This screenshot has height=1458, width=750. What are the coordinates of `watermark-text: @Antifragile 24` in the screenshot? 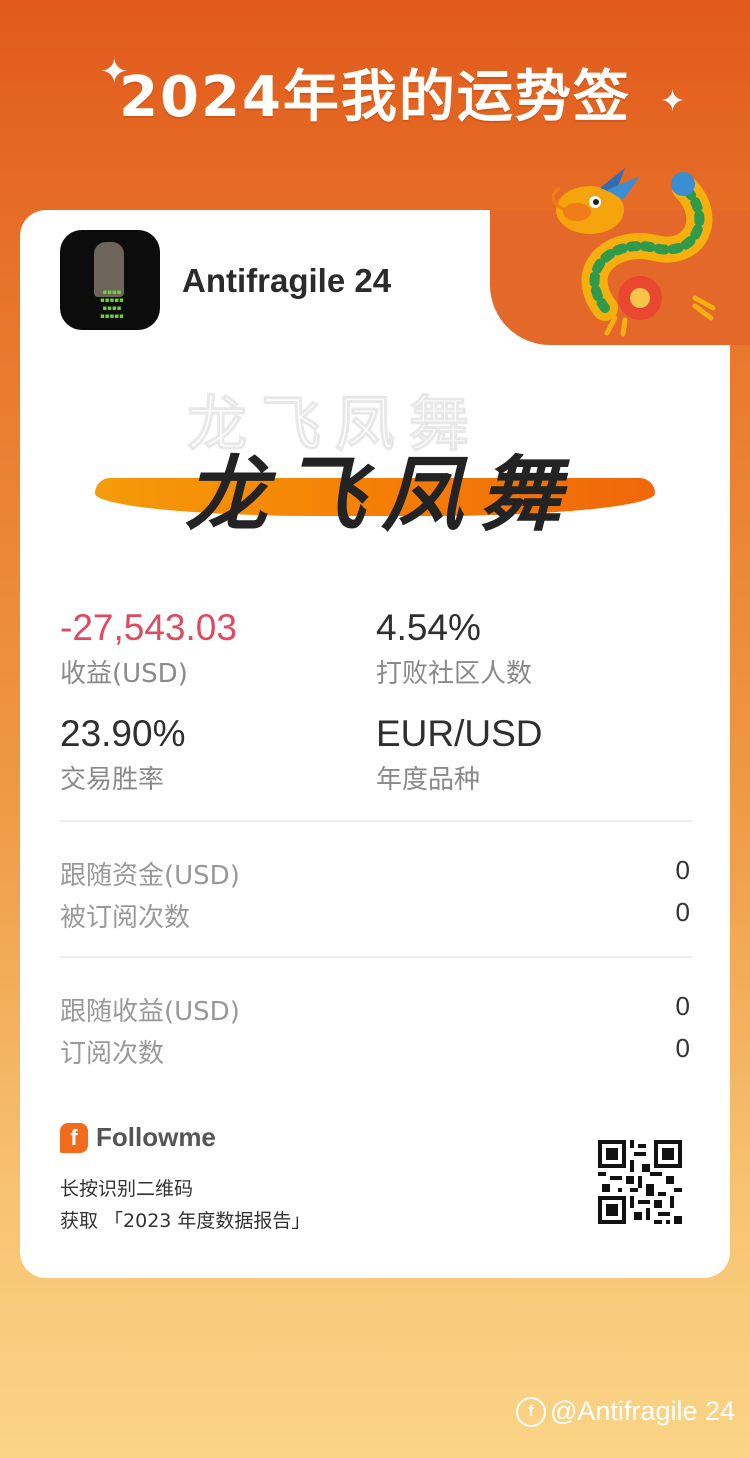 It's located at (643, 1411).